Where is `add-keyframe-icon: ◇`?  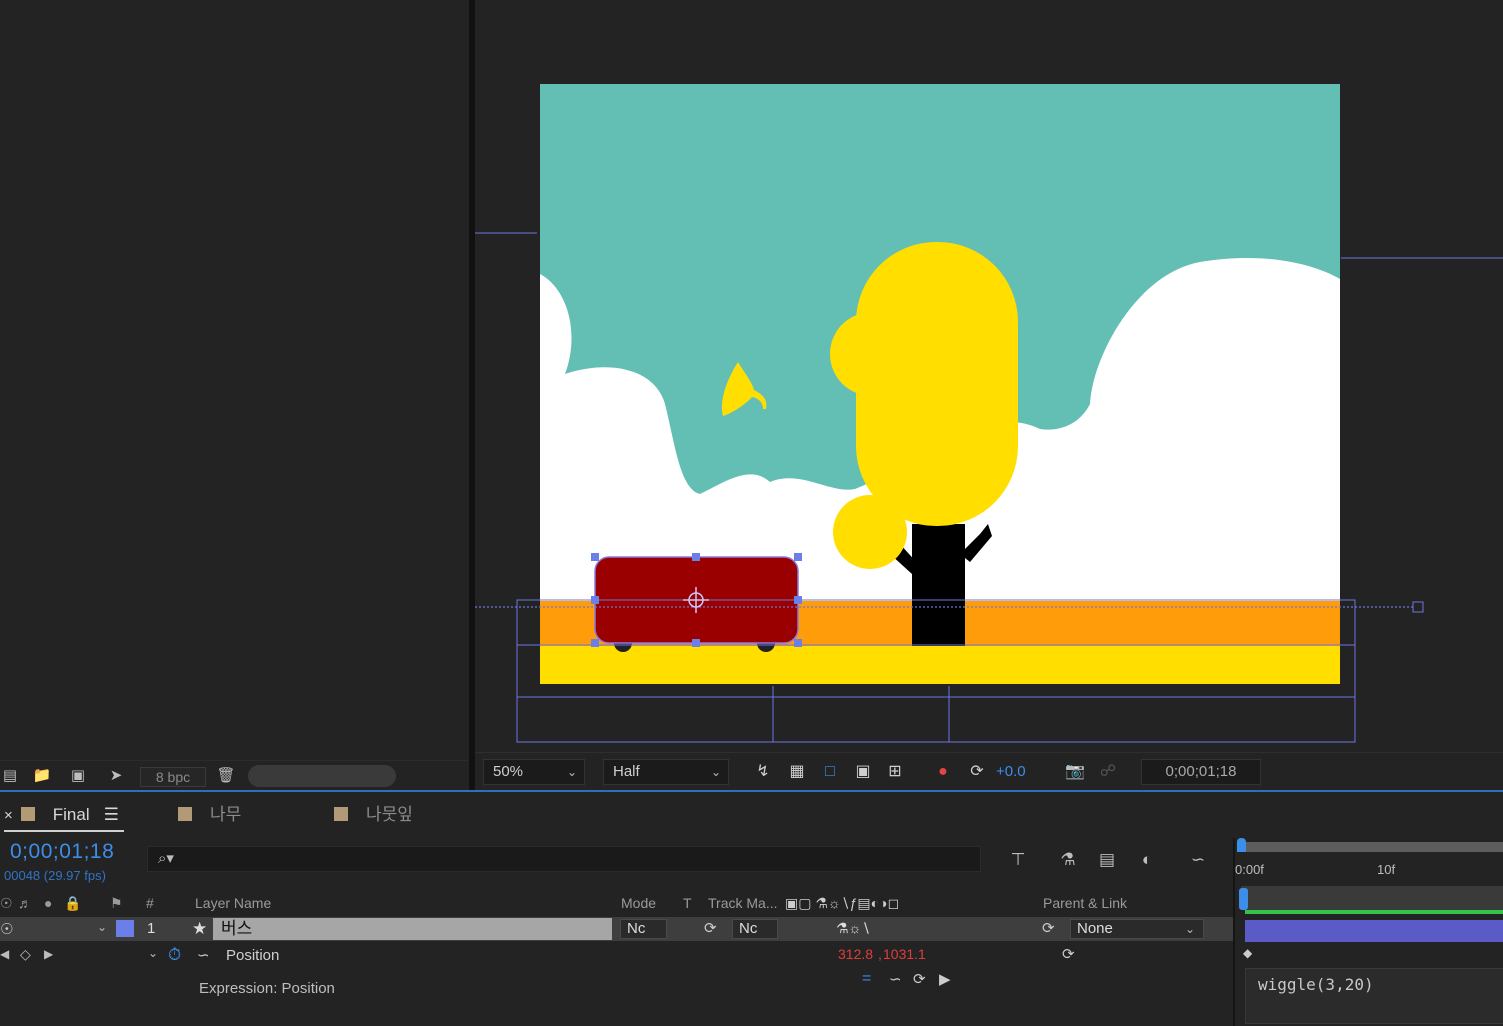 add-keyframe-icon: ◇ is located at coordinates (25, 954).